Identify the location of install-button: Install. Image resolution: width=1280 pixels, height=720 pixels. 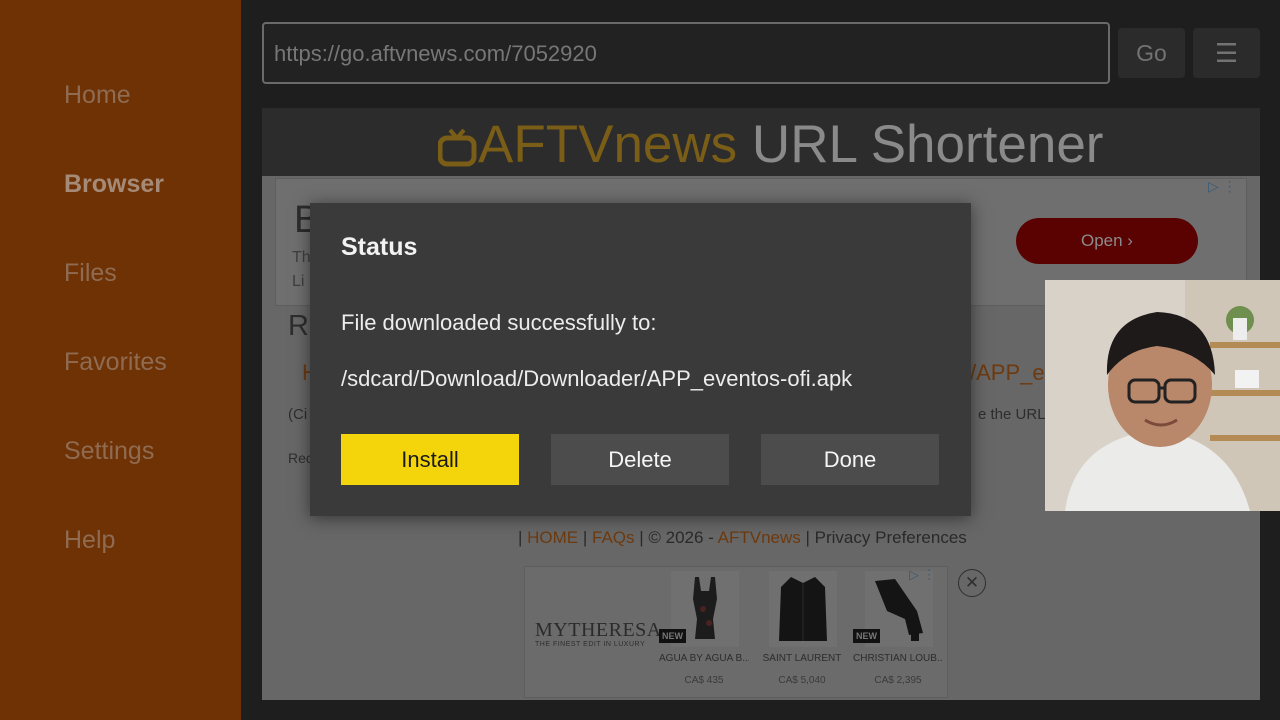
(430, 459).